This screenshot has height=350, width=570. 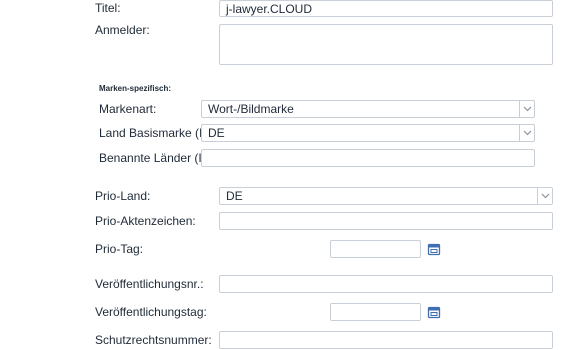 I want to click on schutzrechtsnummer-input, so click(x=386, y=340).